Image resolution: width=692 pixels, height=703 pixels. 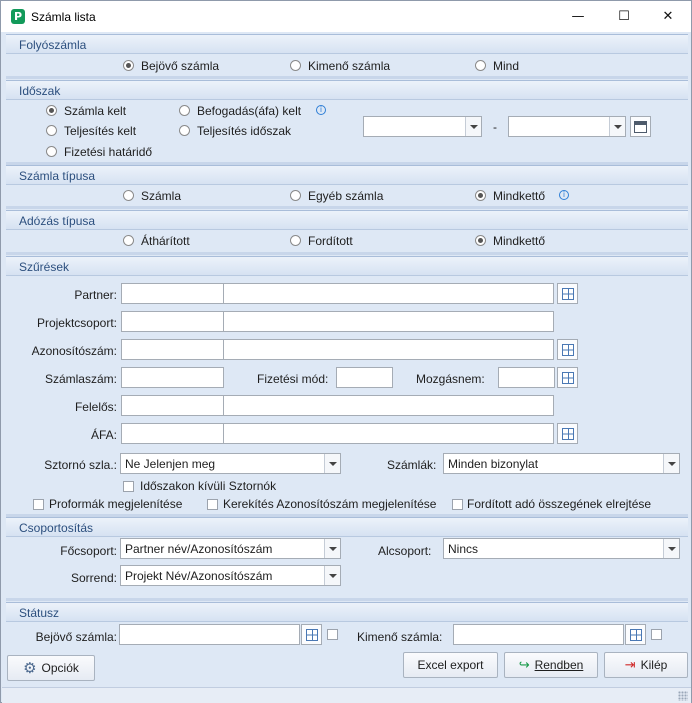 I want to click on adozas-tipusa-atharitott-radio, so click(x=128, y=240).